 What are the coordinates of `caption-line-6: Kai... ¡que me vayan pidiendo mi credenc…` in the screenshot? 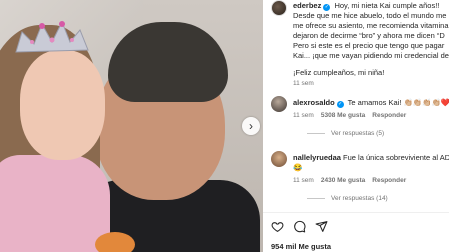 It's located at (371, 55).